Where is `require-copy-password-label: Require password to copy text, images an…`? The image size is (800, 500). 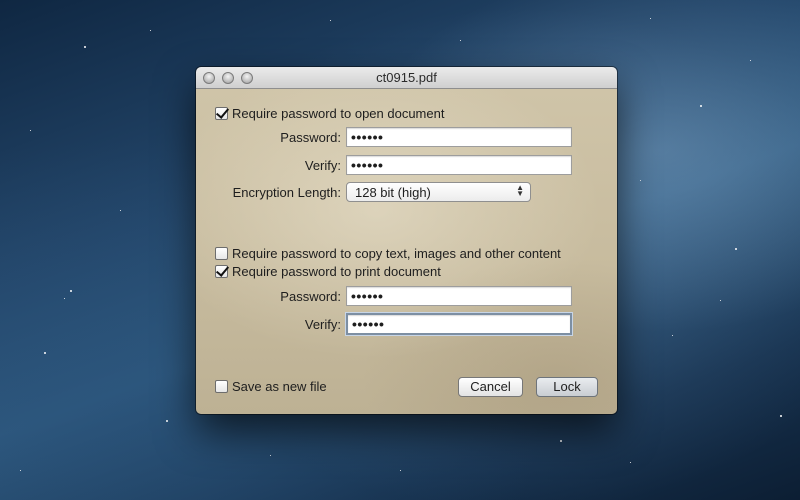
require-copy-password-label: Require password to copy text, images an… is located at coordinates (396, 253).